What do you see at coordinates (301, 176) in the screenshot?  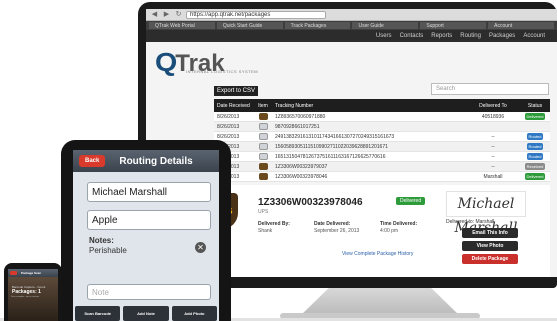 I see `row-tracking: 1Z3306W00323978046` at bounding box center [301, 176].